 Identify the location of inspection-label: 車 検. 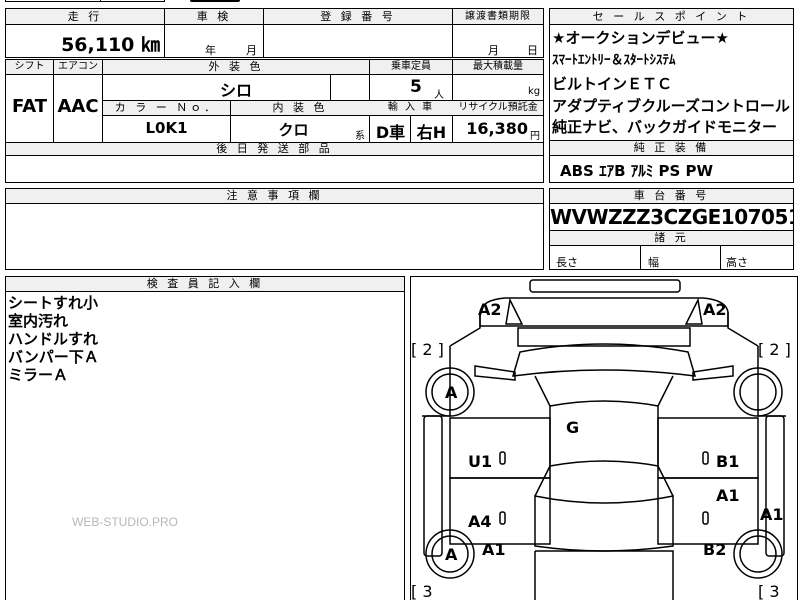
(214, 16).